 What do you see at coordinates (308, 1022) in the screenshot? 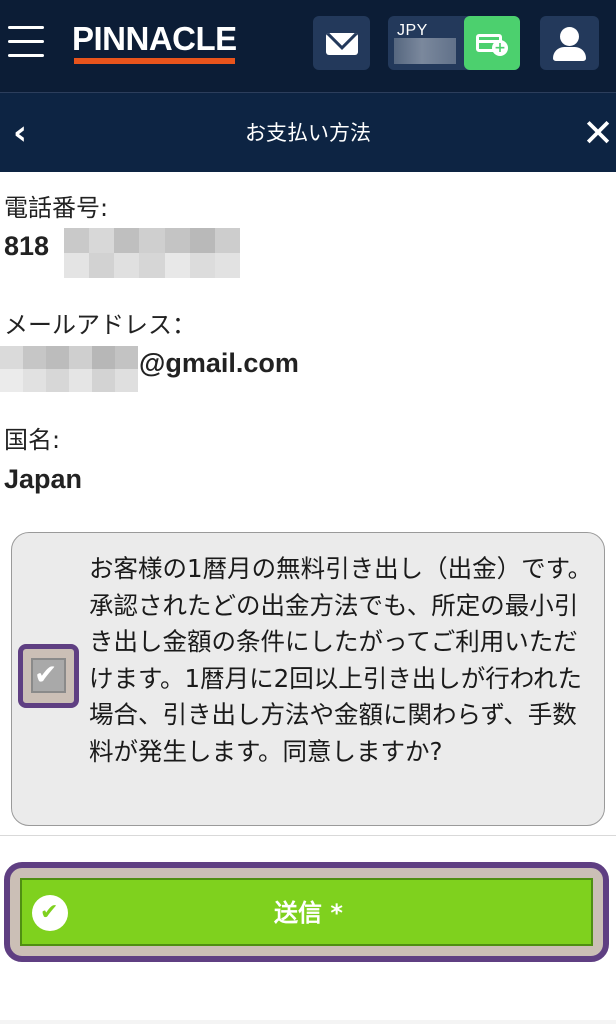
I see `bottom-divider` at bounding box center [308, 1022].